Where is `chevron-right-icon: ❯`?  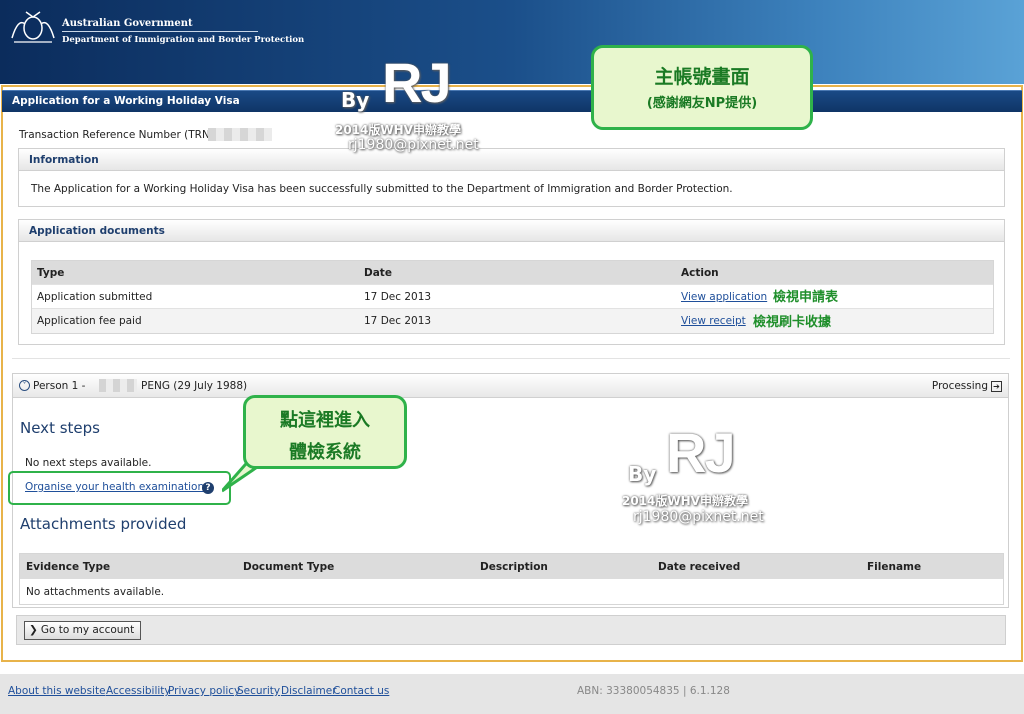
chevron-right-icon: ❯ is located at coordinates (33, 630).